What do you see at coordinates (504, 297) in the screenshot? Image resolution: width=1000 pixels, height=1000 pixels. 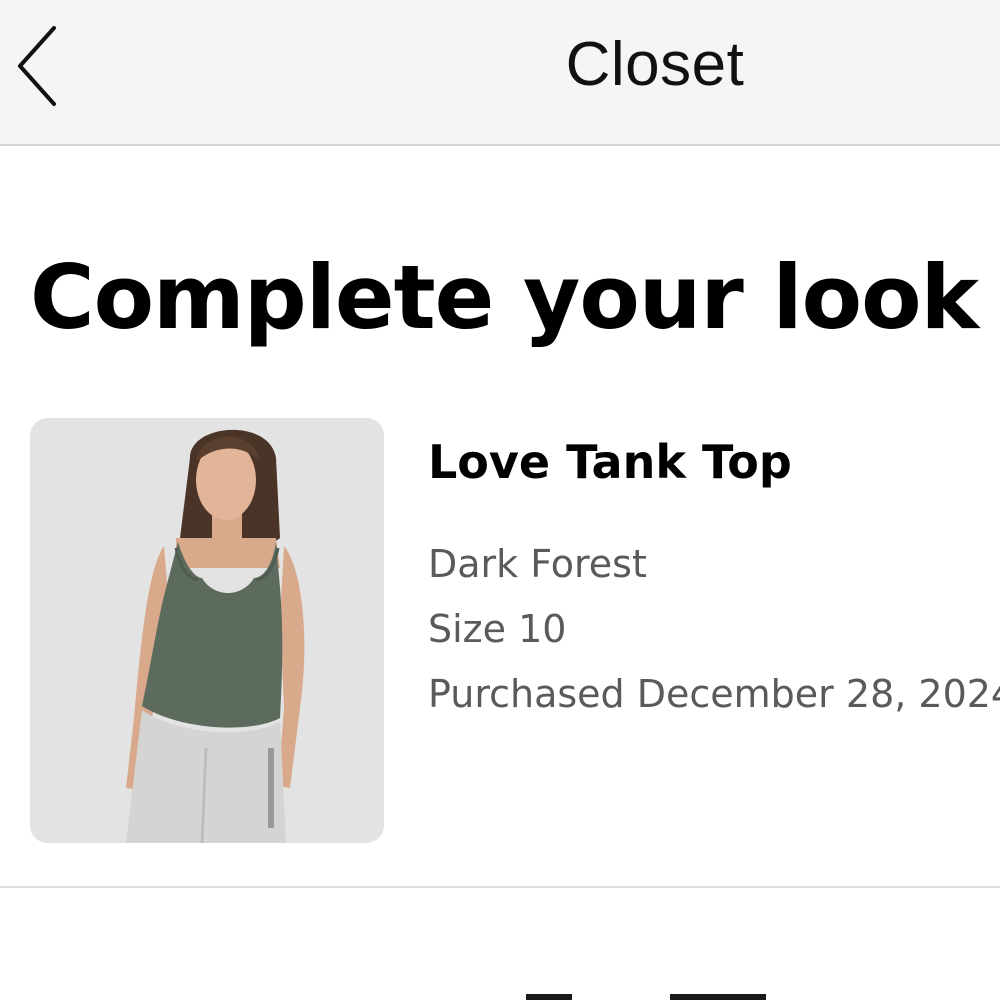 I see `section-heading: Complete your look` at bounding box center [504, 297].